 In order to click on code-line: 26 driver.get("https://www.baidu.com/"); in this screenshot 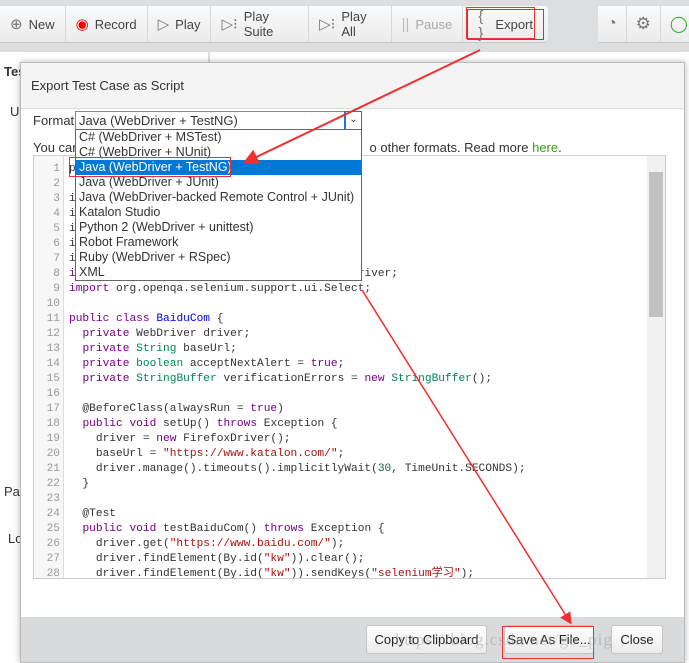, I will do `click(195, 544)`.